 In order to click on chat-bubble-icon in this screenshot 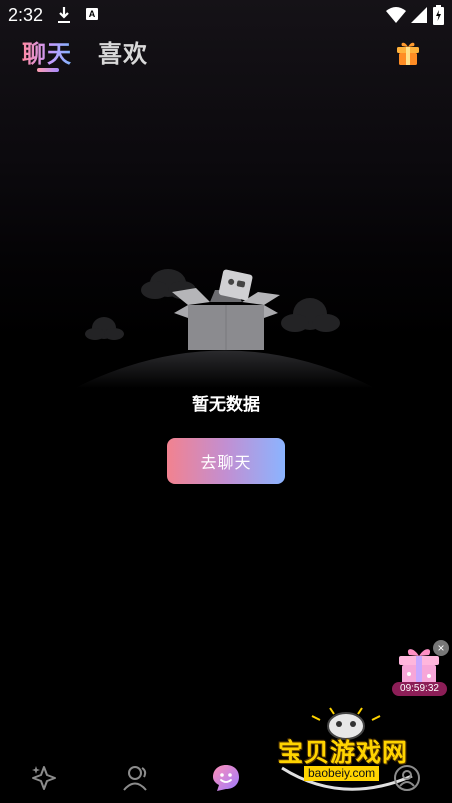, I will do `click(226, 778)`.